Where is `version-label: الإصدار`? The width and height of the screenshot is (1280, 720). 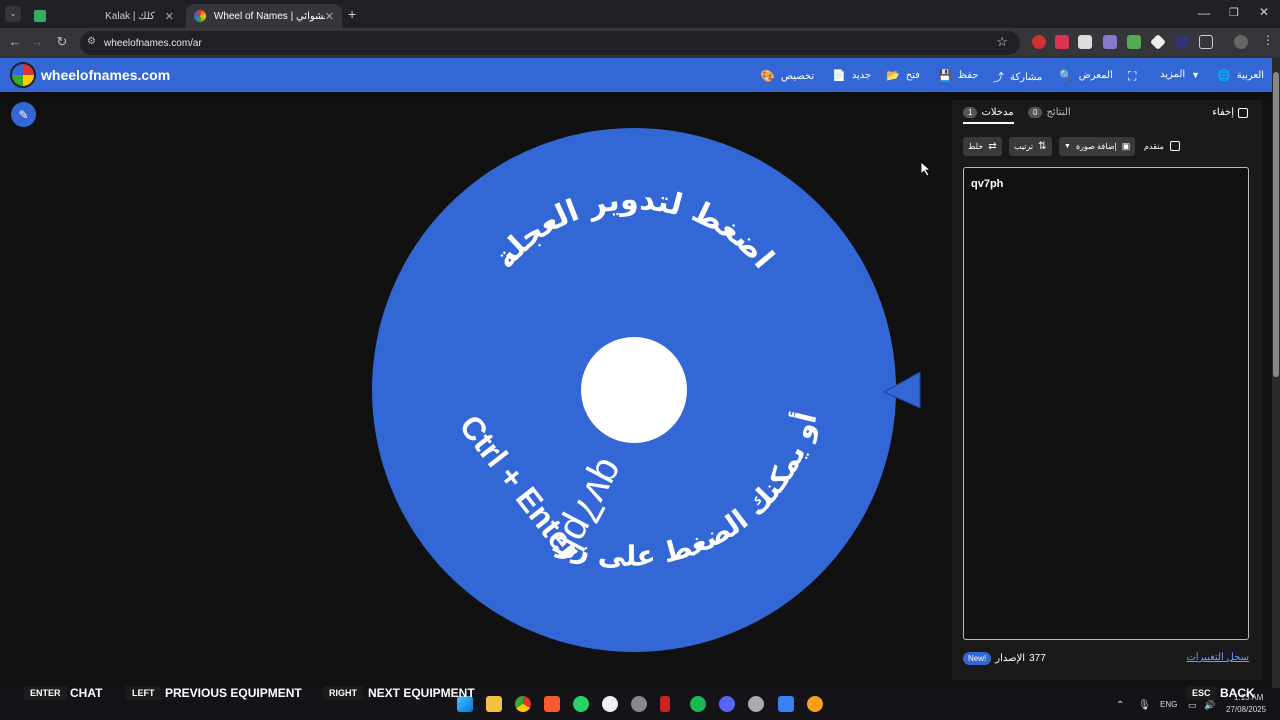 version-label: الإصدار is located at coordinates (1010, 658).